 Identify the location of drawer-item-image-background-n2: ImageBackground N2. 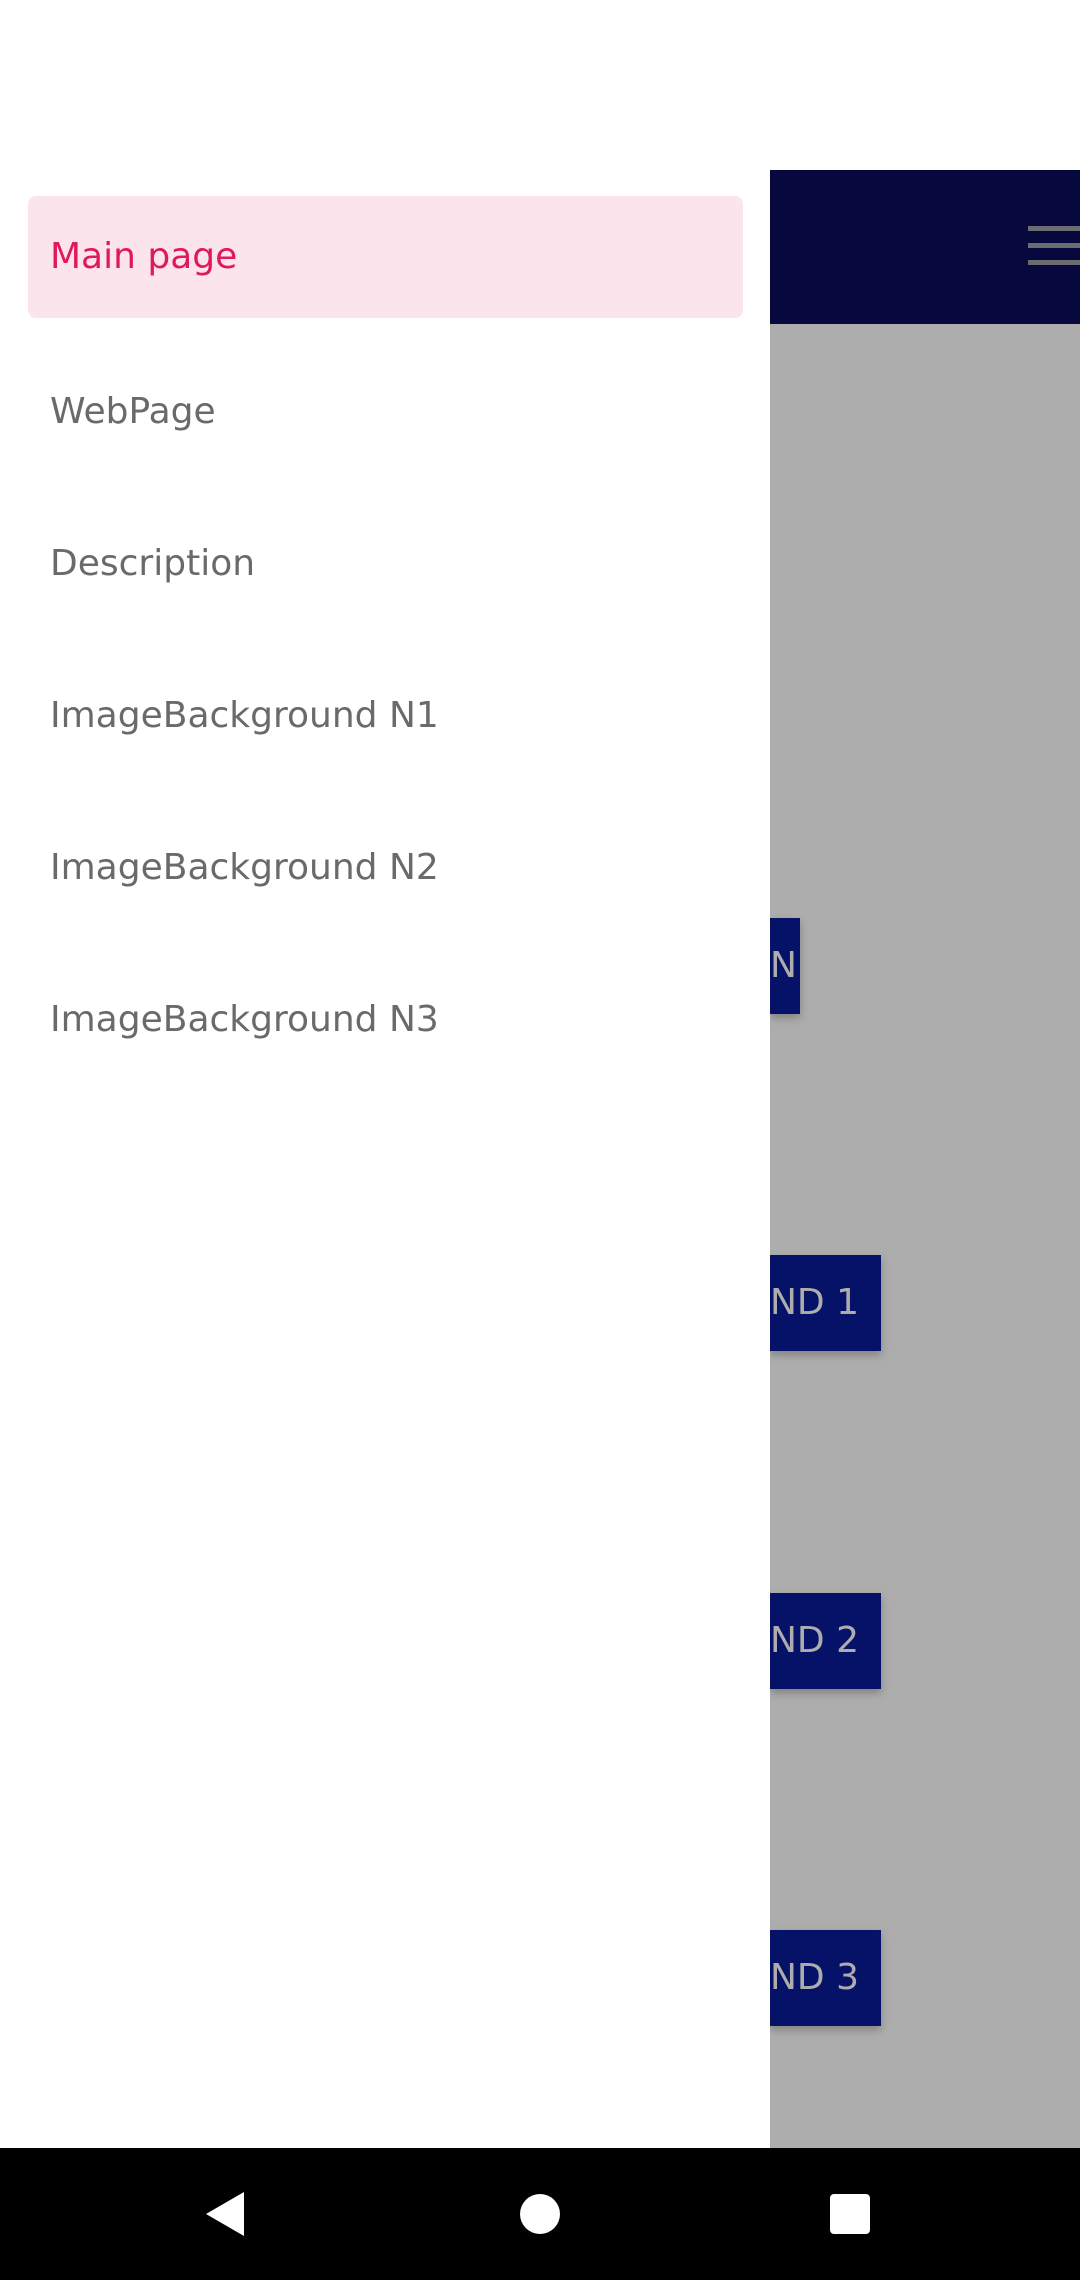
(385, 868).